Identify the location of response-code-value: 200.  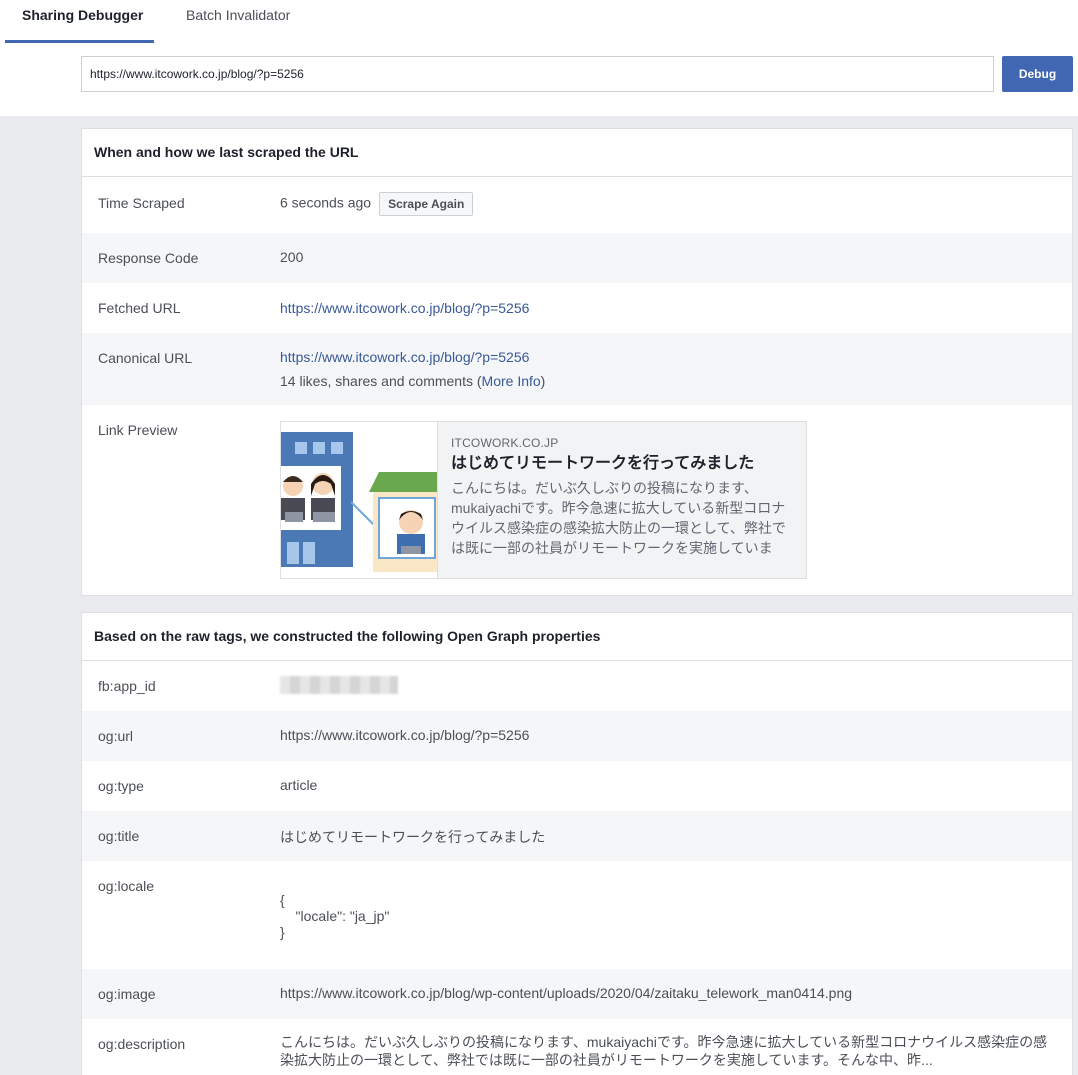
(292, 257).